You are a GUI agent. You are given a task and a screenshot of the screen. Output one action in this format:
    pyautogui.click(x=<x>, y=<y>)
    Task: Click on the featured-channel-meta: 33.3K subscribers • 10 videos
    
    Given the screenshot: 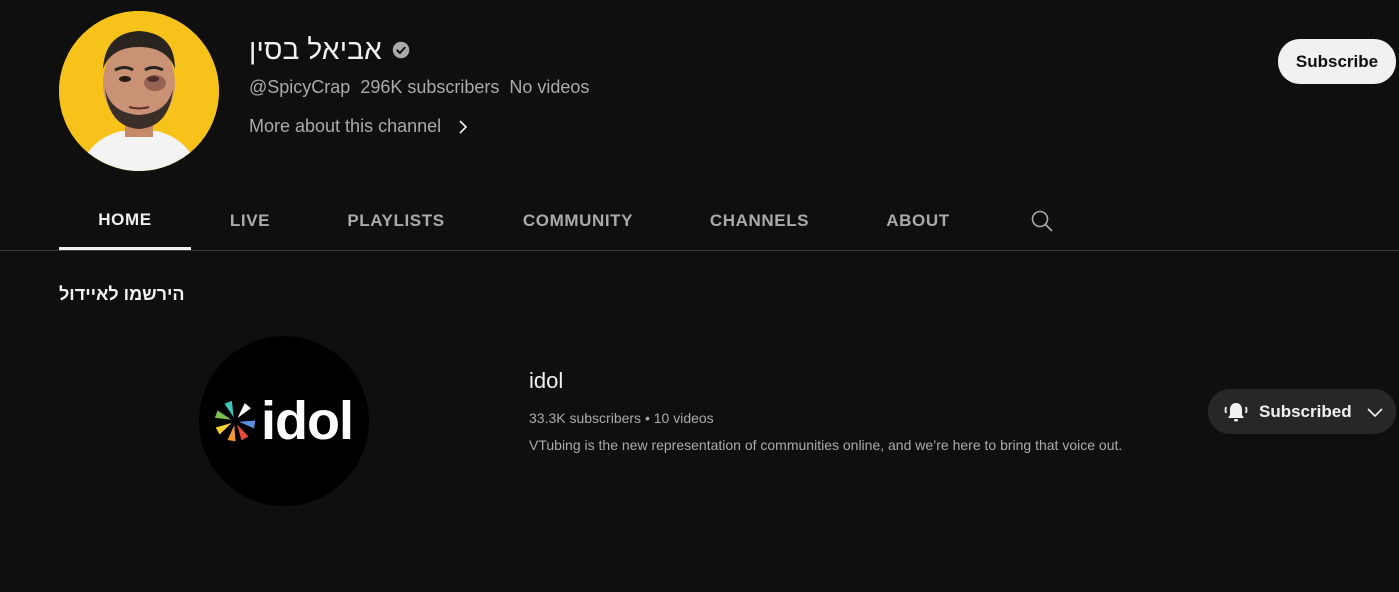 What is the action you would take?
    pyautogui.click(x=621, y=418)
    